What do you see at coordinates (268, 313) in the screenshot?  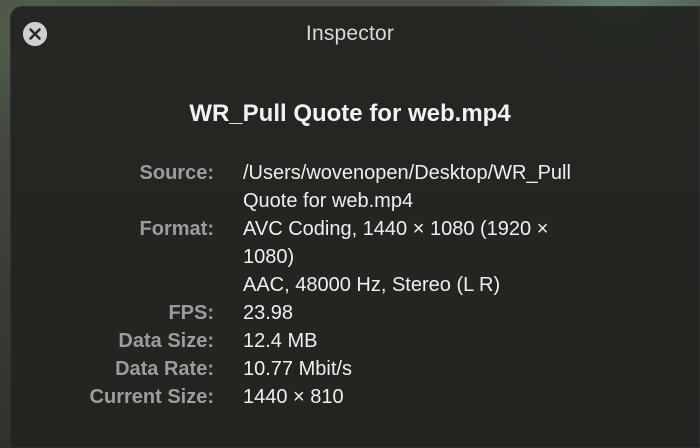 I see `fps-value: 23.98` at bounding box center [268, 313].